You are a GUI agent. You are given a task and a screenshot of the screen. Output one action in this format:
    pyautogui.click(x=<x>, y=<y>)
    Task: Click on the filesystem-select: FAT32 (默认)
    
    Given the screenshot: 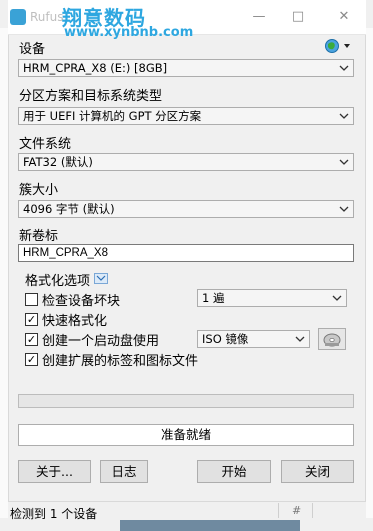 What is the action you would take?
    pyautogui.click(x=186, y=162)
    